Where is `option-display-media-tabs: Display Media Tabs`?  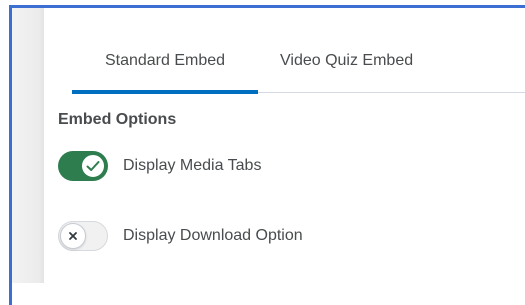
option-display-media-tabs: Display Media Tabs is located at coordinates (159, 166).